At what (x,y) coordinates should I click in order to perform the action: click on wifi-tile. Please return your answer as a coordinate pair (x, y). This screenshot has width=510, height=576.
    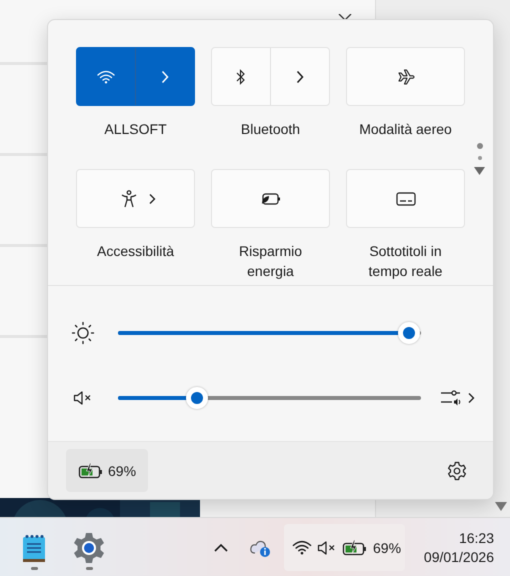
    Looking at the image, I should click on (135, 76).